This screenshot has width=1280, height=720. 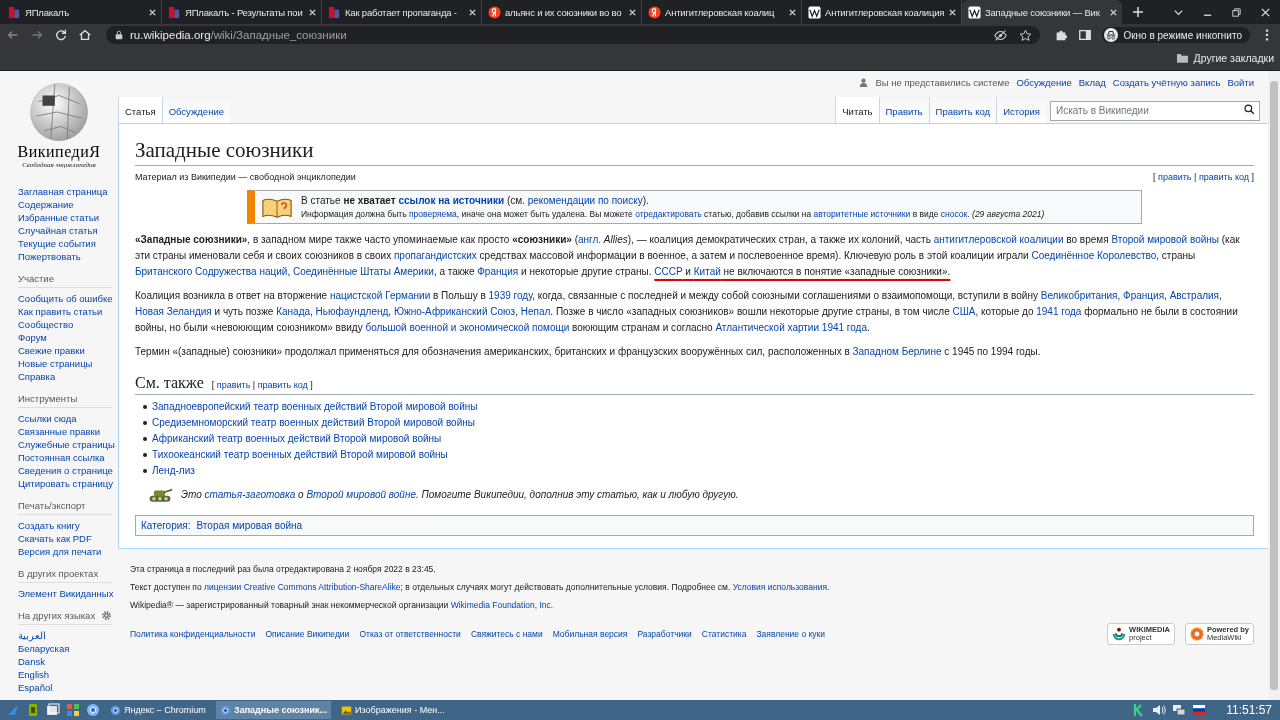 What do you see at coordinates (1199, 710) in the screenshot?
I see `flag-icon` at bounding box center [1199, 710].